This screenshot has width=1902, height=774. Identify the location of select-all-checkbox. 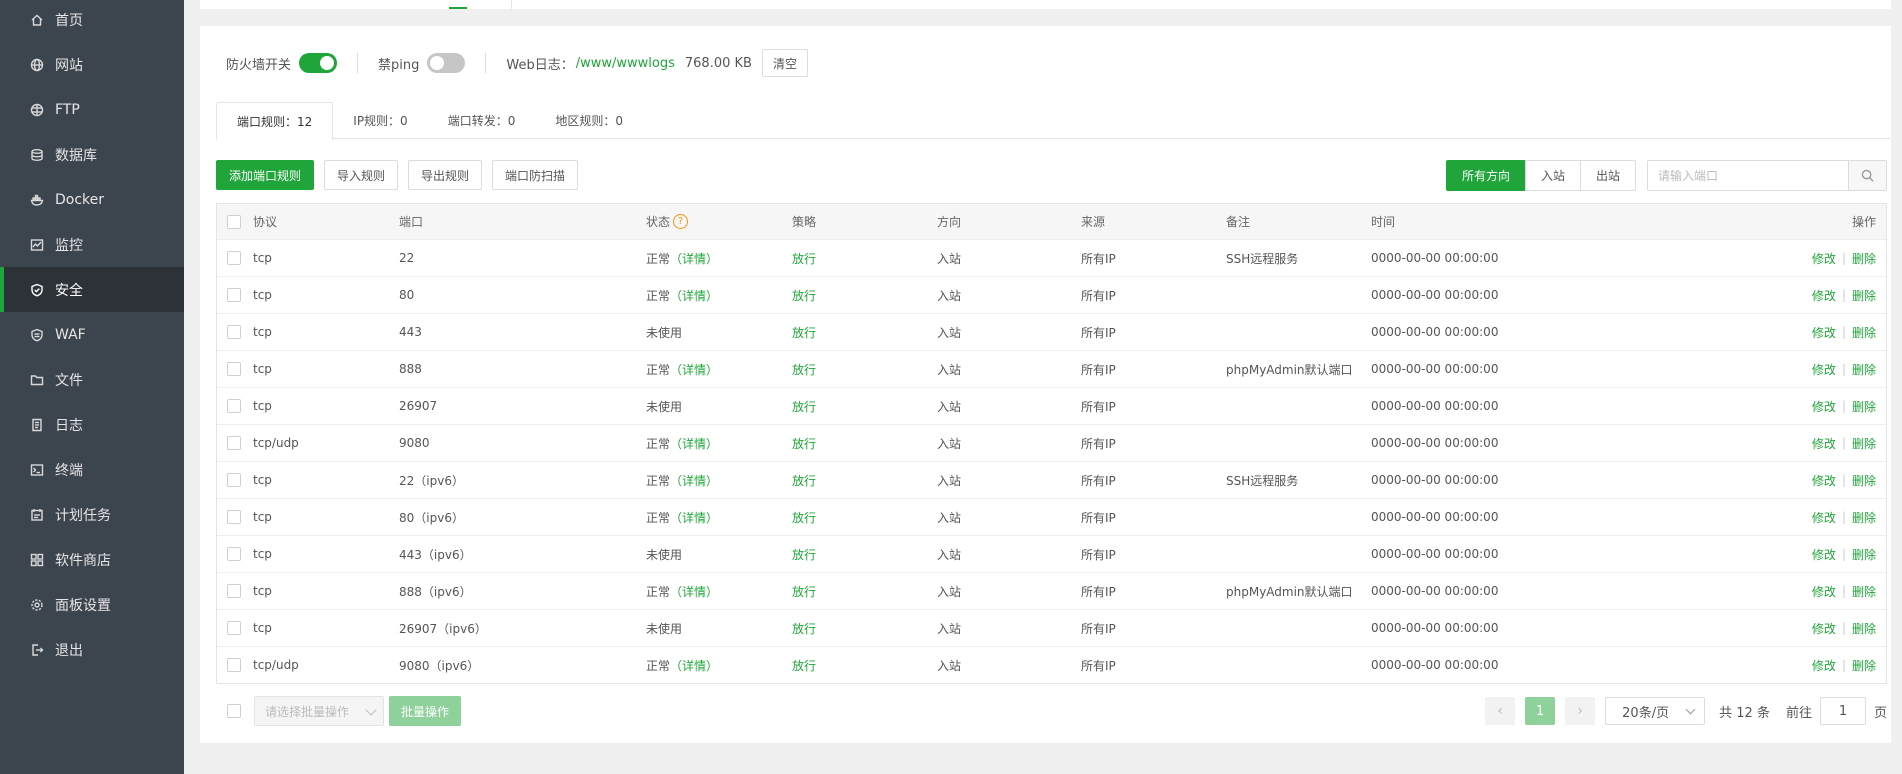
(234, 221).